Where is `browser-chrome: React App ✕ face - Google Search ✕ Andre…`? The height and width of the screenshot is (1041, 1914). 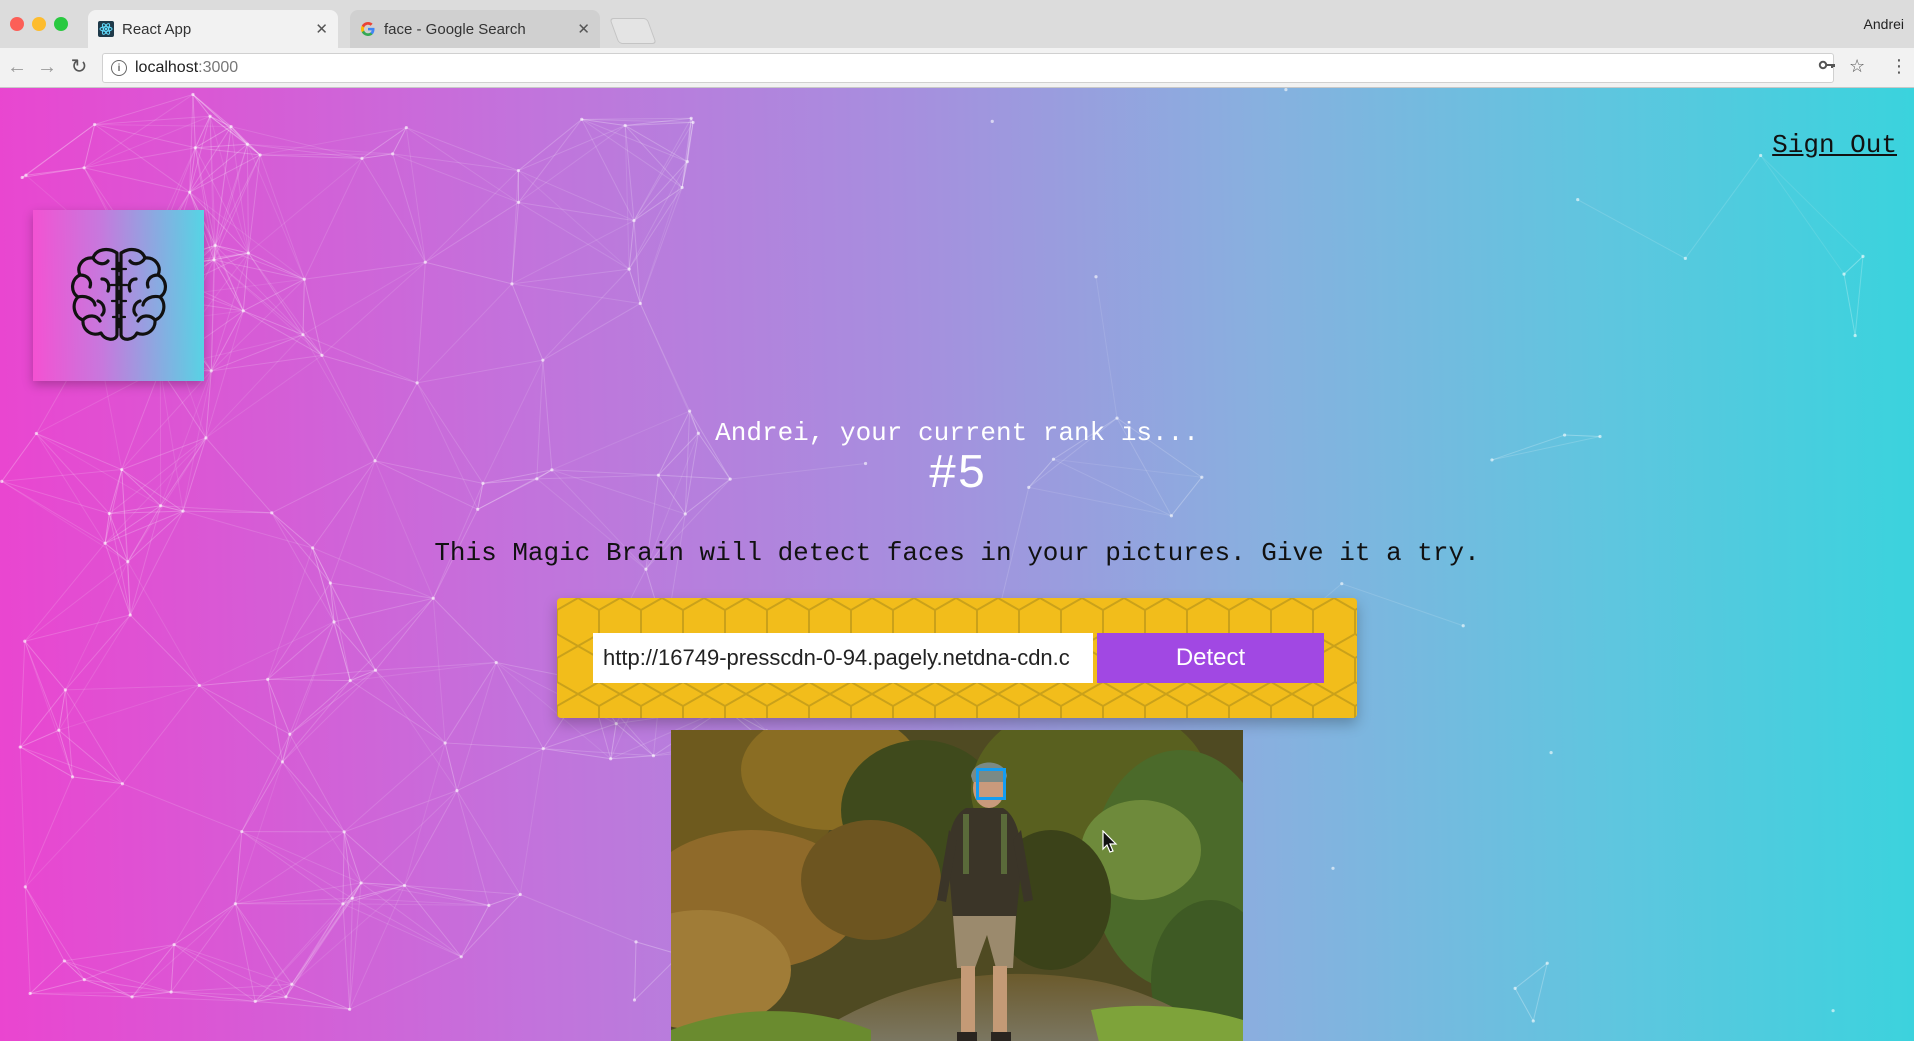 browser-chrome: React App ✕ face - Google Search ✕ Andre… is located at coordinates (957, 44).